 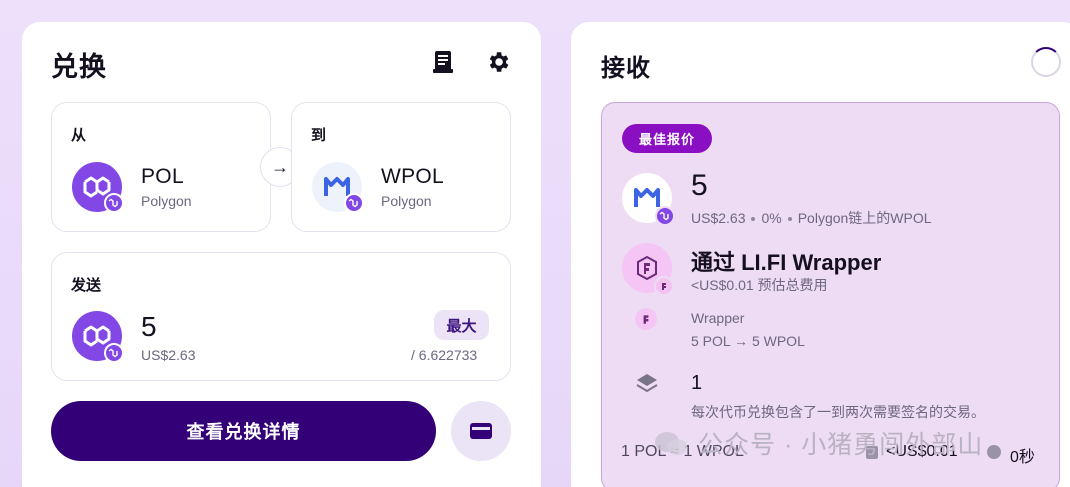 What do you see at coordinates (646, 319) in the screenshot?
I see `wrapper-step-icon` at bounding box center [646, 319].